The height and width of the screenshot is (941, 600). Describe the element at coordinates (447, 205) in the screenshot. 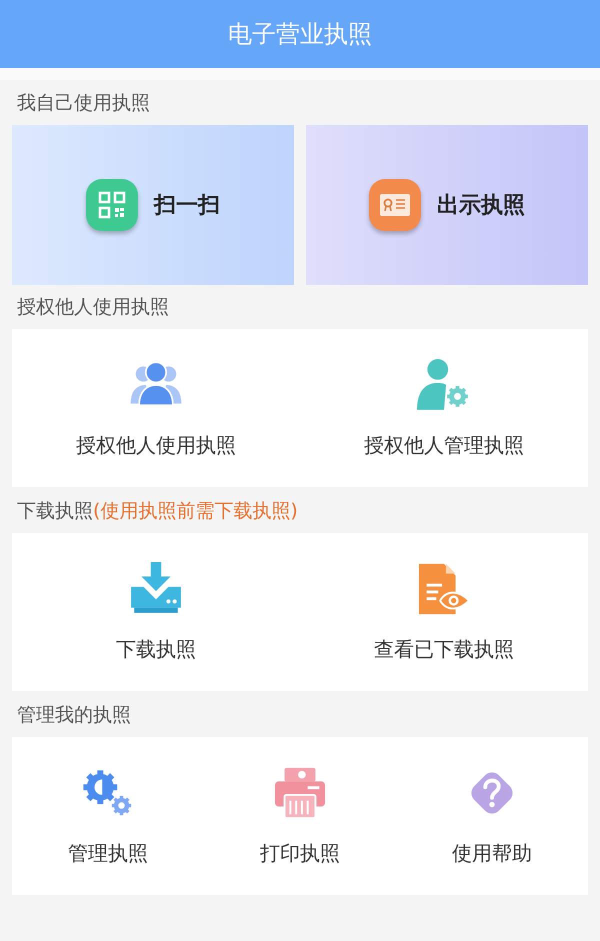

I see `action-tile: 出示执照` at that location.